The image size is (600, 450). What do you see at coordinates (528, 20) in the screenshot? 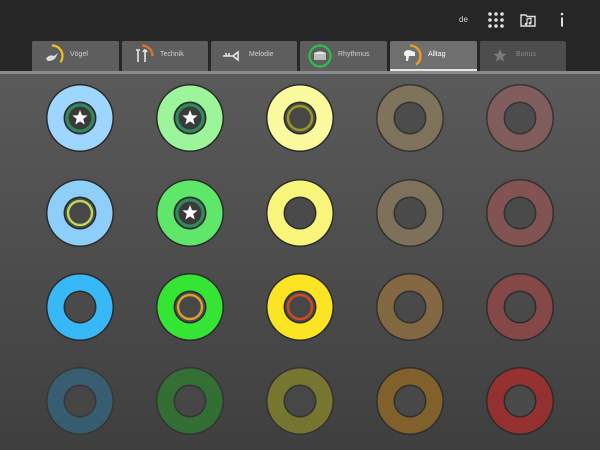
I see `music-folder-icon` at bounding box center [528, 20].